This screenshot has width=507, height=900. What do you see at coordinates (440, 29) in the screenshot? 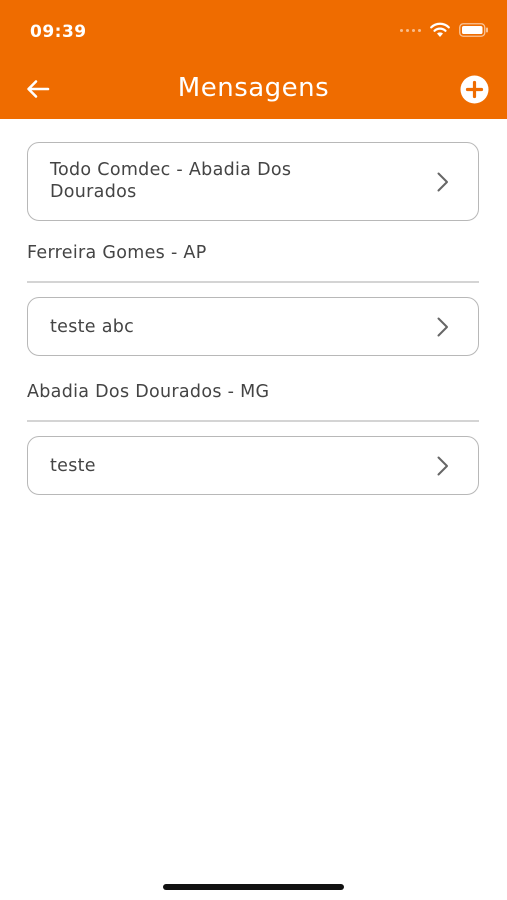
I see `wifi-icon` at bounding box center [440, 29].